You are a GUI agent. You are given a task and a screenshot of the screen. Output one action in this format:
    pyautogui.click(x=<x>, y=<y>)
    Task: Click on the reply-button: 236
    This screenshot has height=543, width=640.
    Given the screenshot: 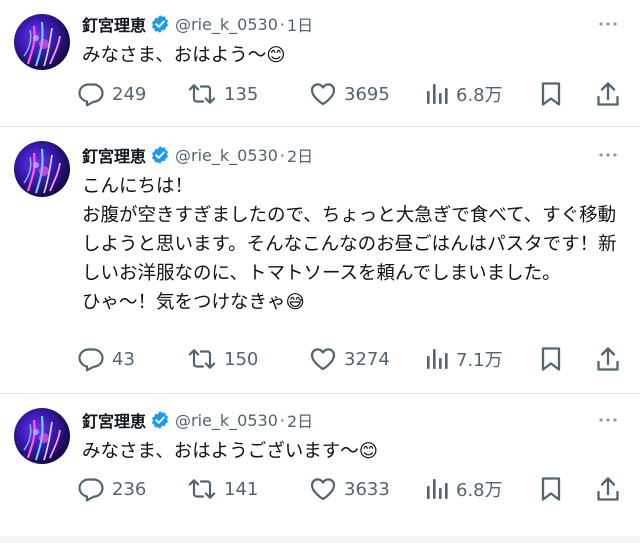 What is the action you would take?
    pyautogui.click(x=112, y=489)
    